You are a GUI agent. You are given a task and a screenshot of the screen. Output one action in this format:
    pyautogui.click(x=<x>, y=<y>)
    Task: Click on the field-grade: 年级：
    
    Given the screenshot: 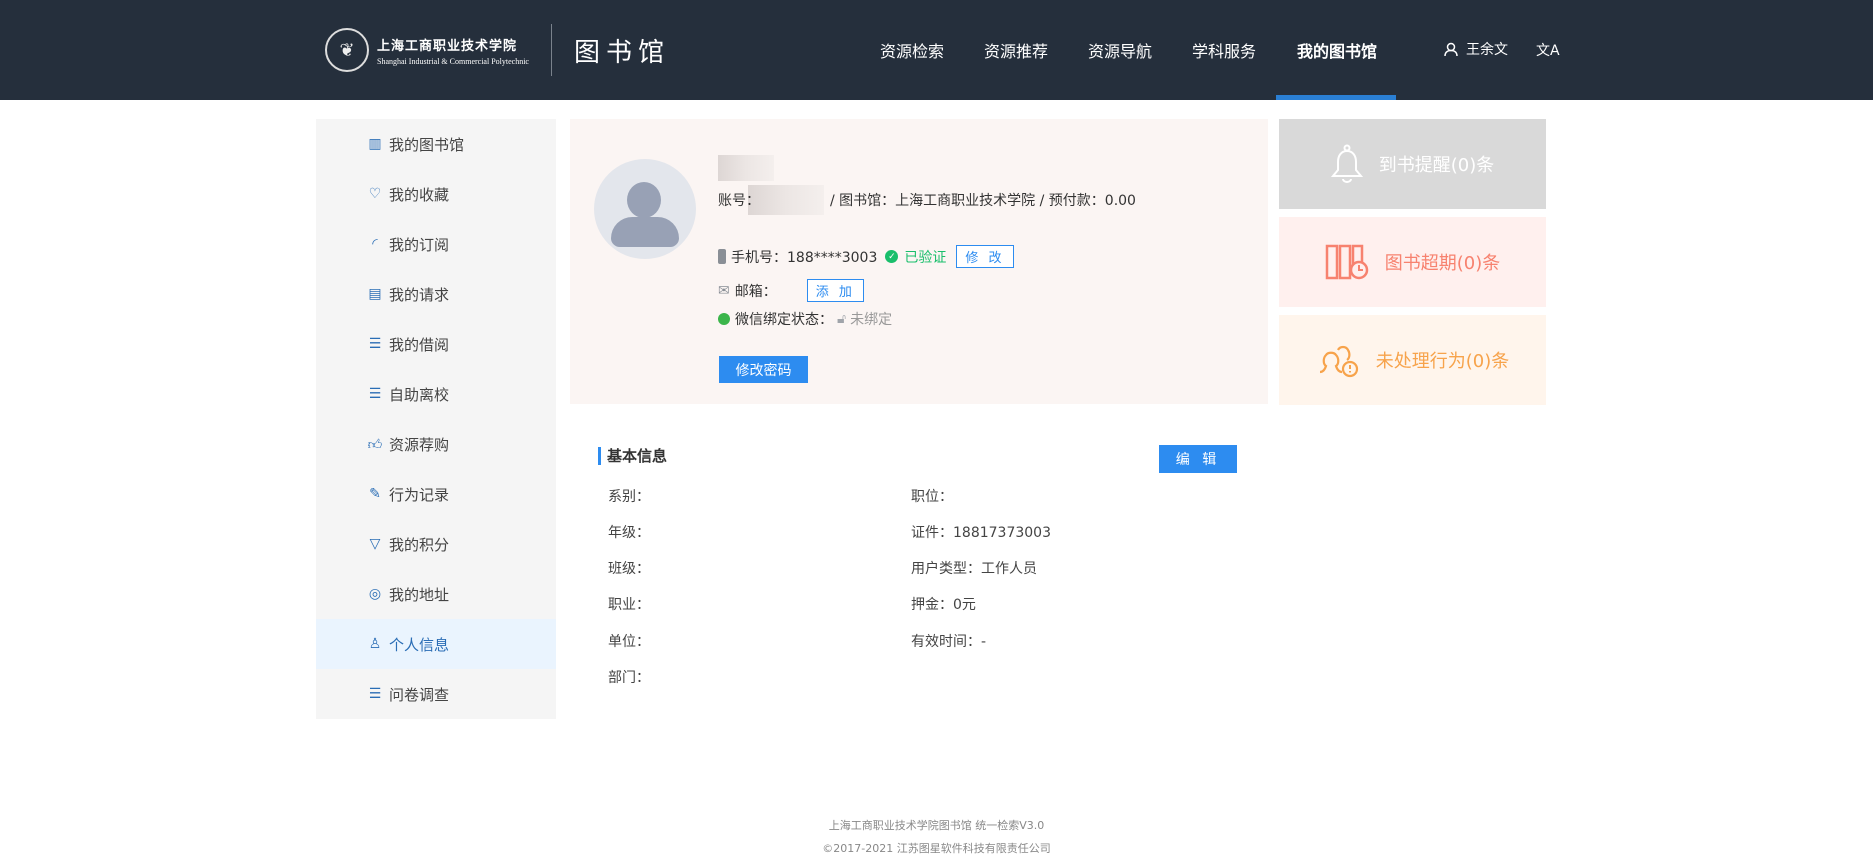 What is the action you would take?
    pyautogui.click(x=629, y=533)
    